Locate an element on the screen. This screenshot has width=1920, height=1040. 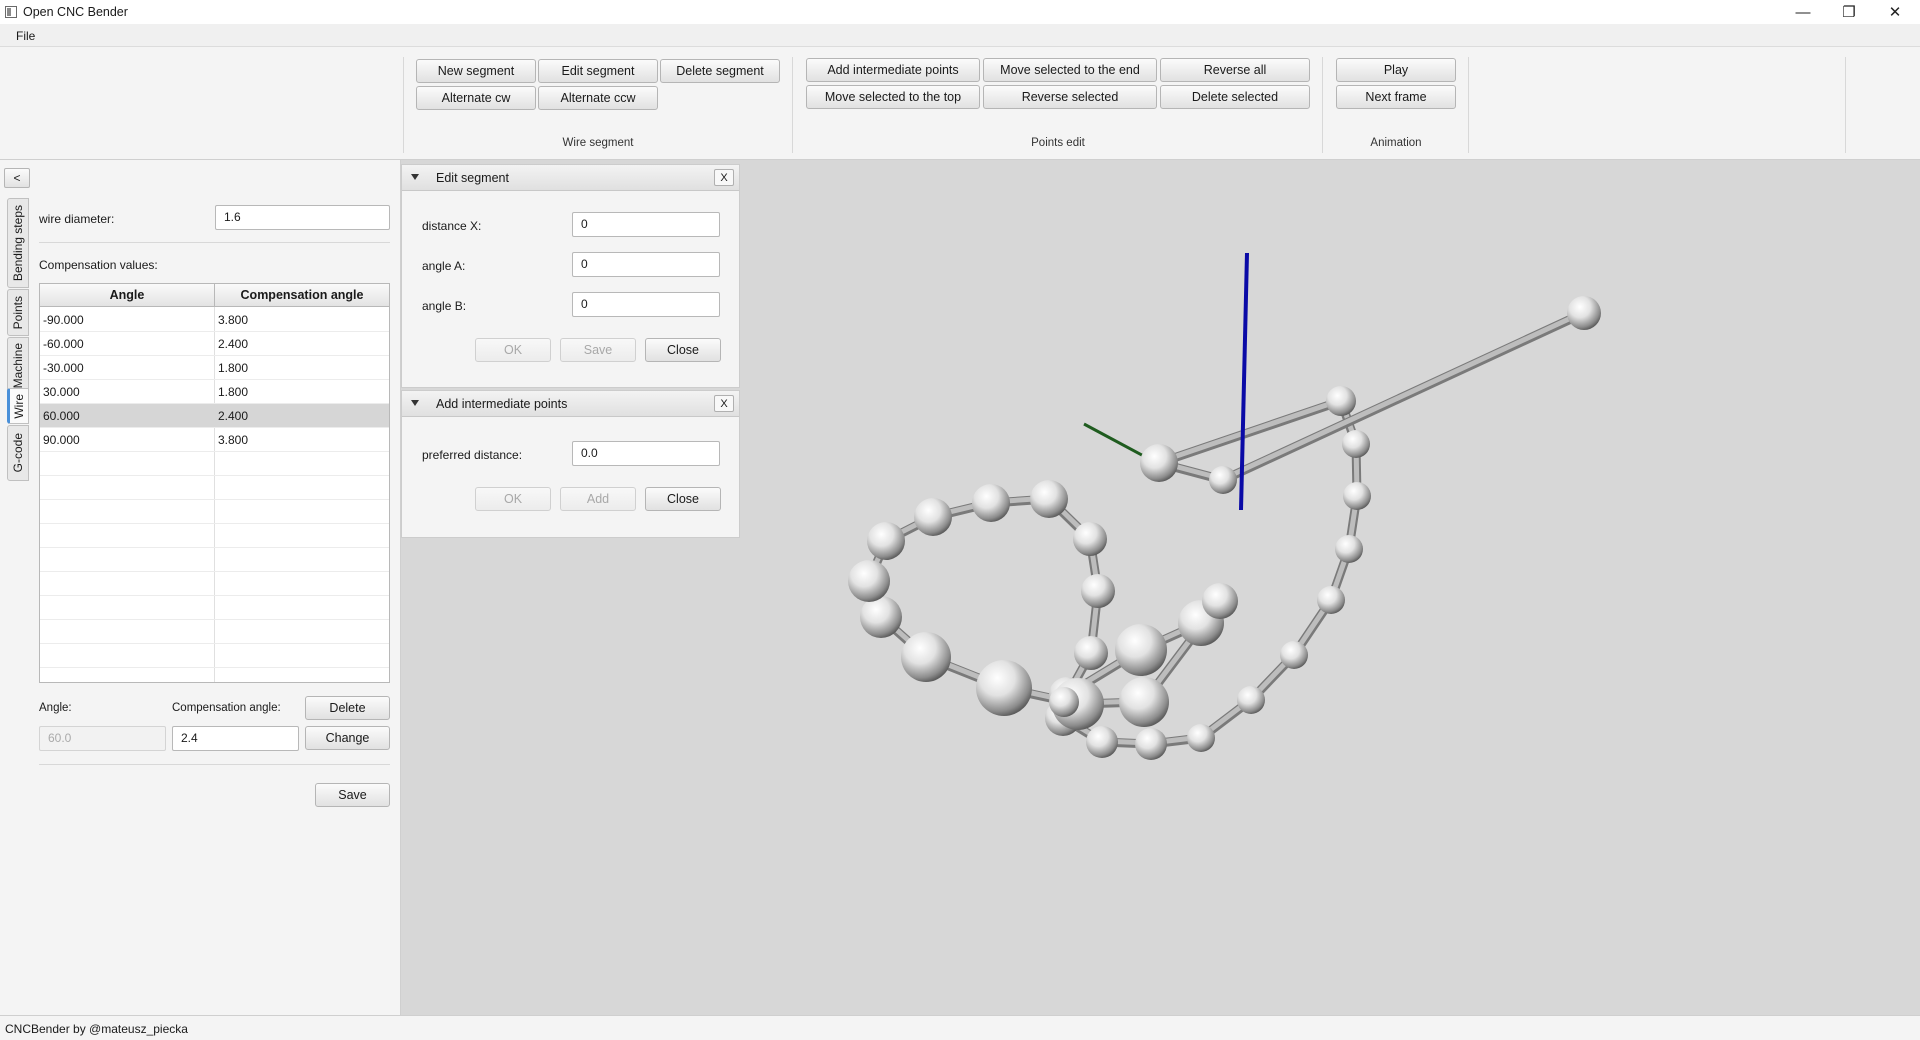
restore-icon: ❐ is located at coordinates (1849, 12).